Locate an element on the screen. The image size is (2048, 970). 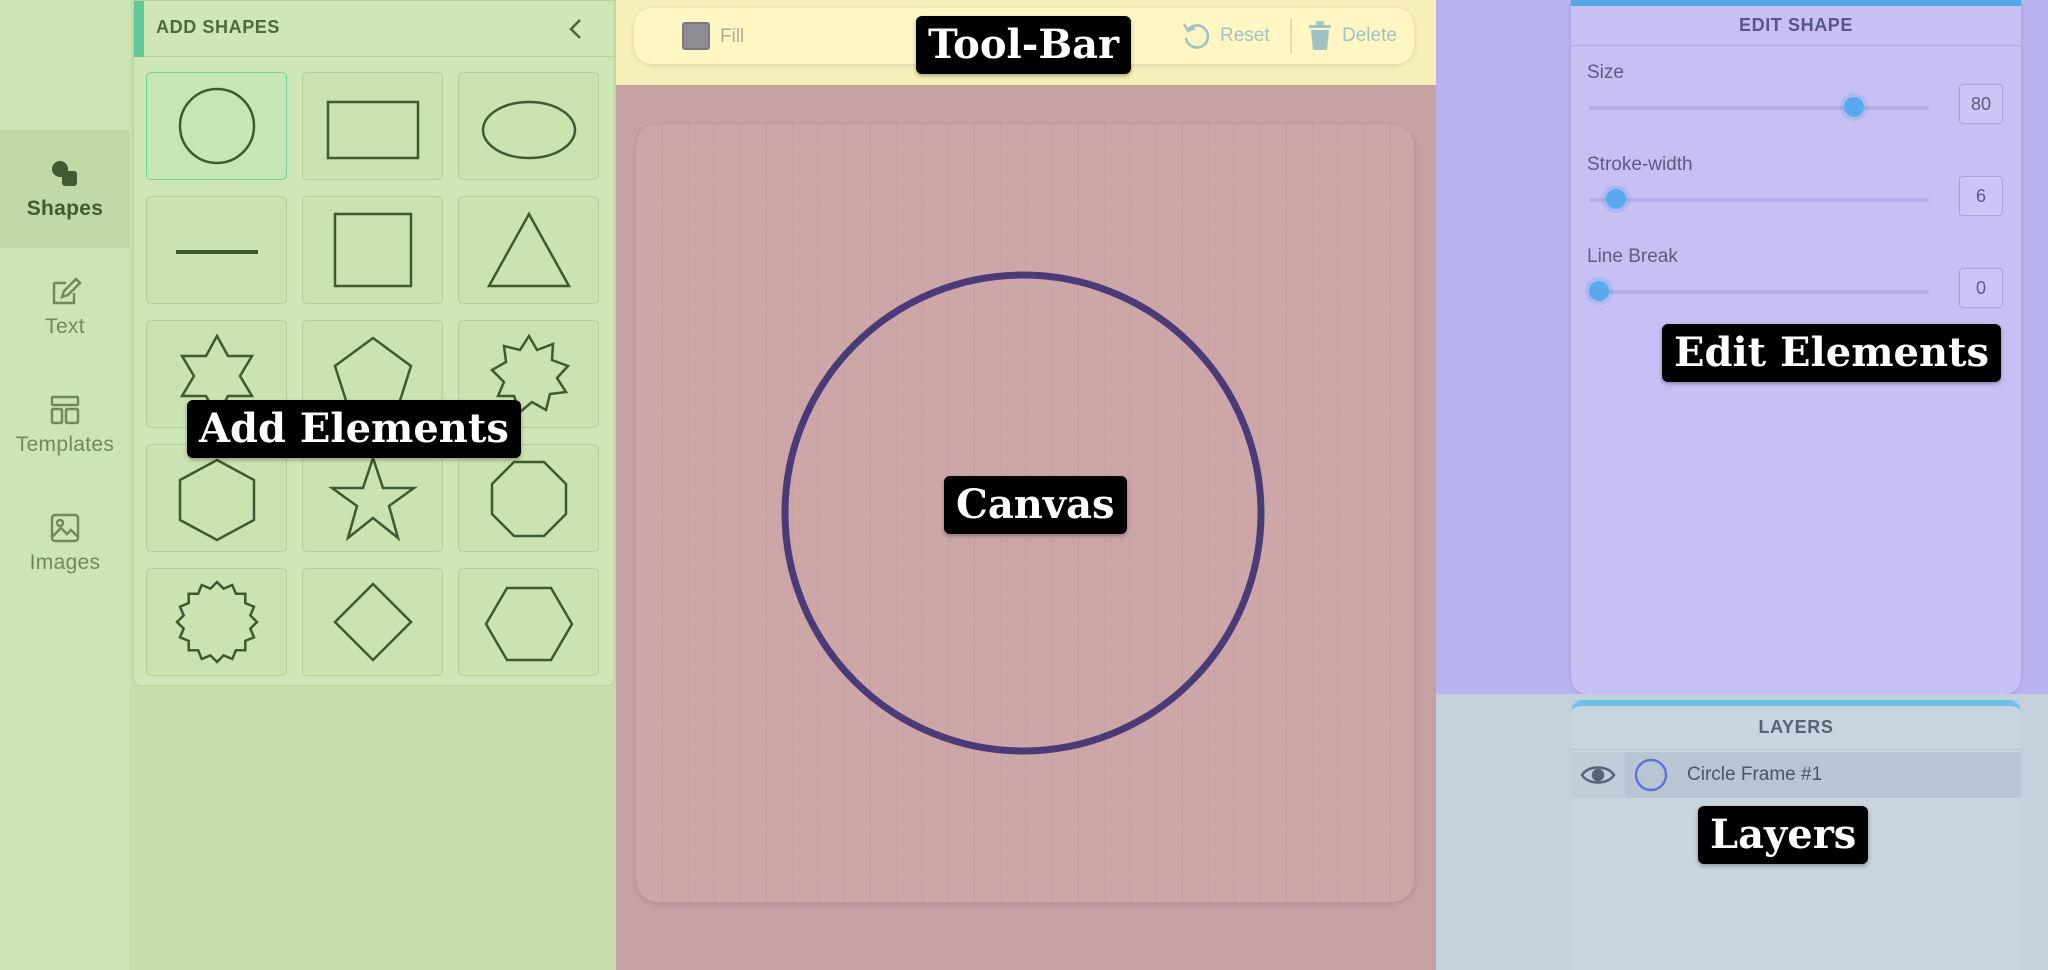
panel-title: EDIT SHAPE is located at coordinates (1796, 25).